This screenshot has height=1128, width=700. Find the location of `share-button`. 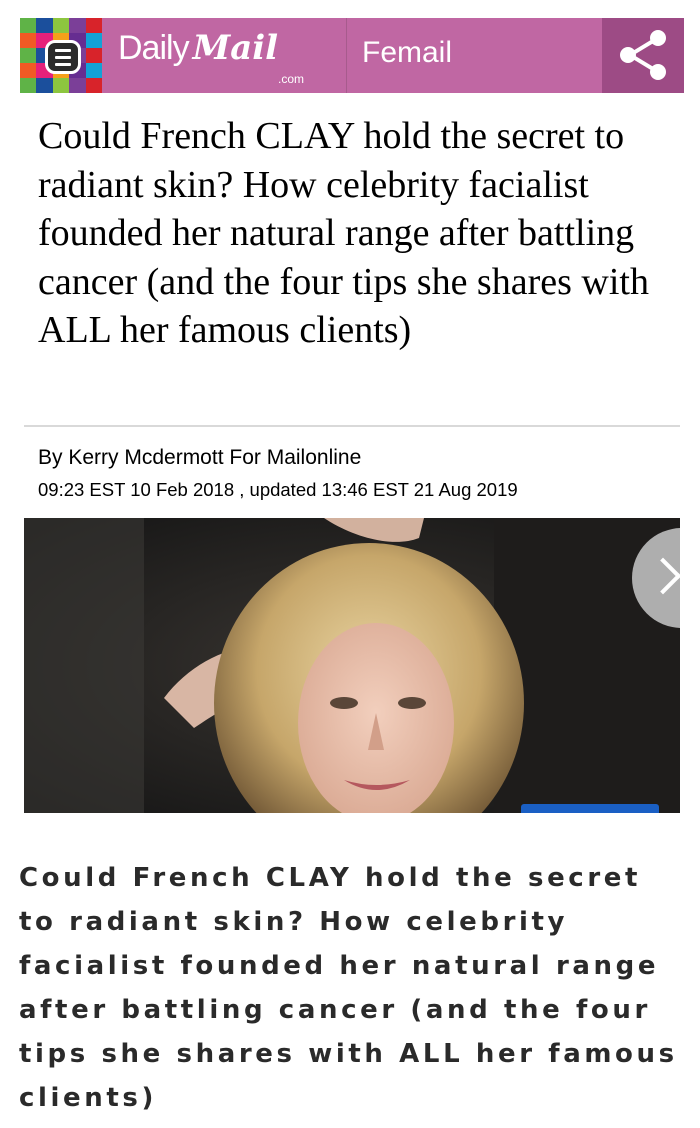

share-button is located at coordinates (643, 55).